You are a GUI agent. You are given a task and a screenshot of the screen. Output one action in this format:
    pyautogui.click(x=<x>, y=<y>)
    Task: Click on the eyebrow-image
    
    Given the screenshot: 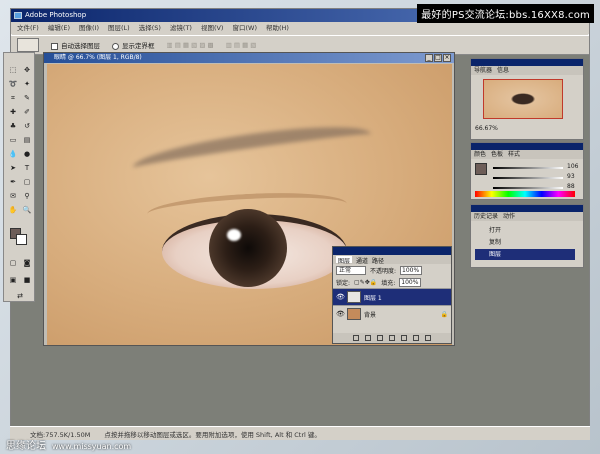 What is the action you would take?
    pyautogui.click(x=252, y=151)
    